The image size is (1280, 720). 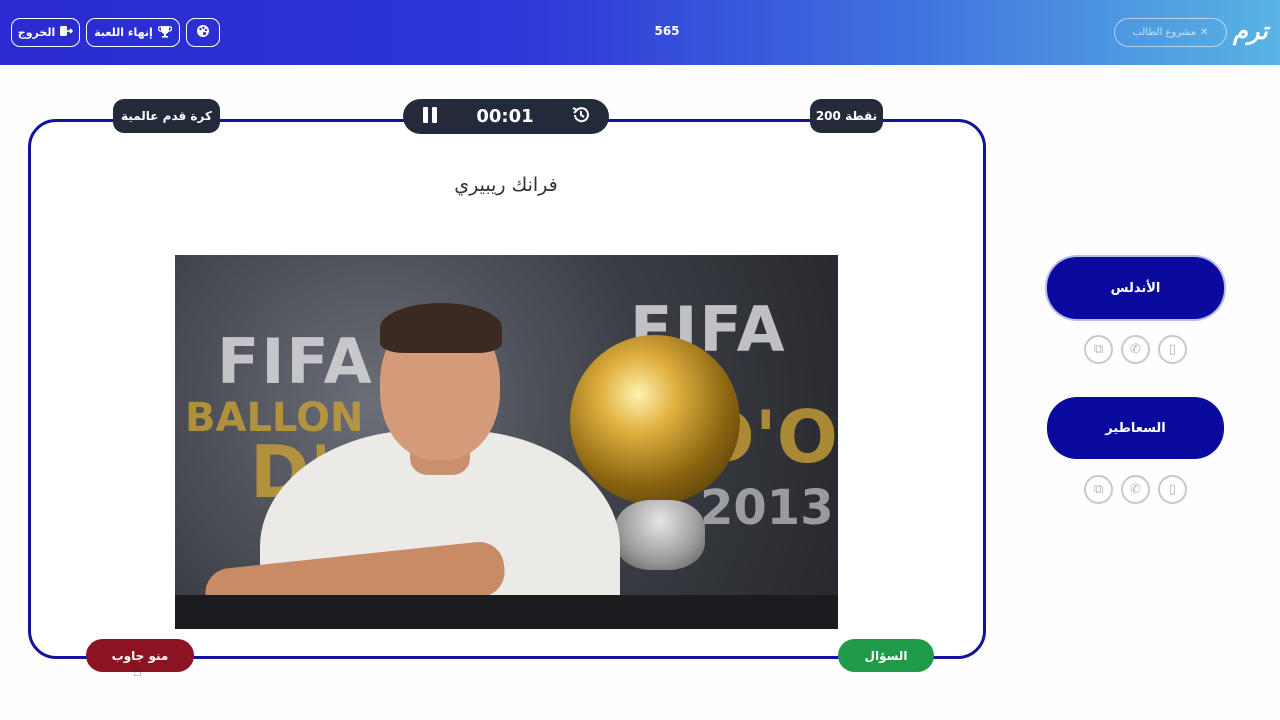 I want to click on pause-icon, so click(x=430, y=117).